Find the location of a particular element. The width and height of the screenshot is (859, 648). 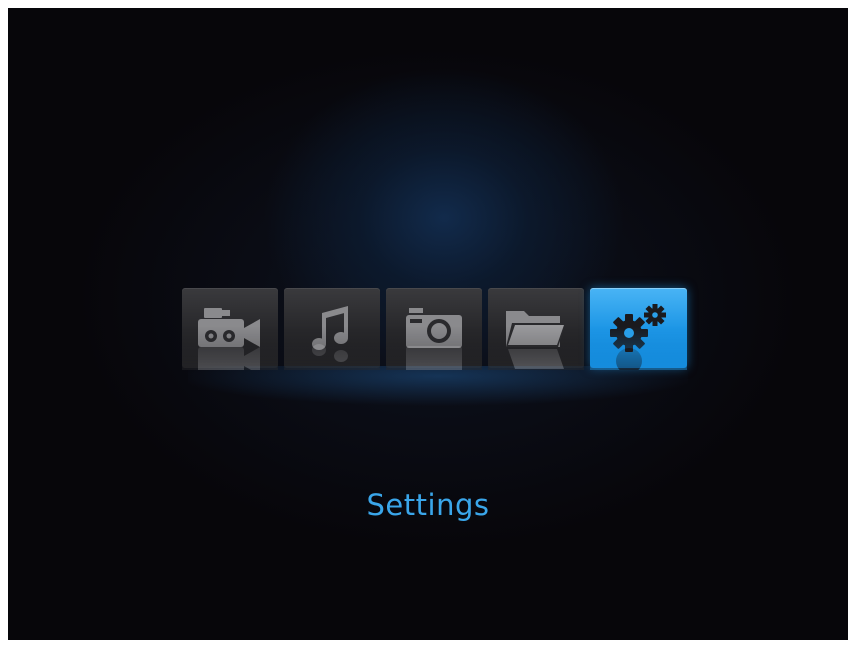

camera-icon is located at coordinates (434, 328).